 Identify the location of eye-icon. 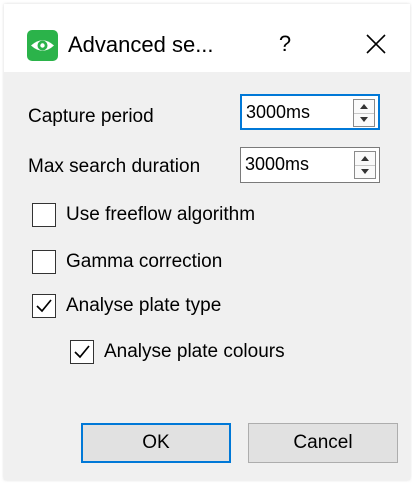
(42, 45).